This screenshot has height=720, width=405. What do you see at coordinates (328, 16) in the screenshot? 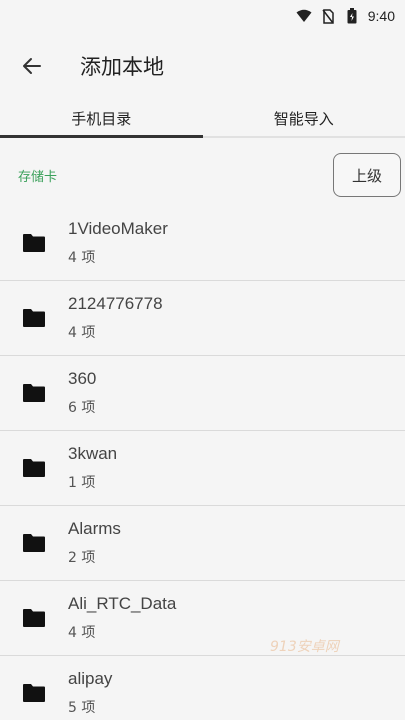
I see `no-sim-icon` at bounding box center [328, 16].